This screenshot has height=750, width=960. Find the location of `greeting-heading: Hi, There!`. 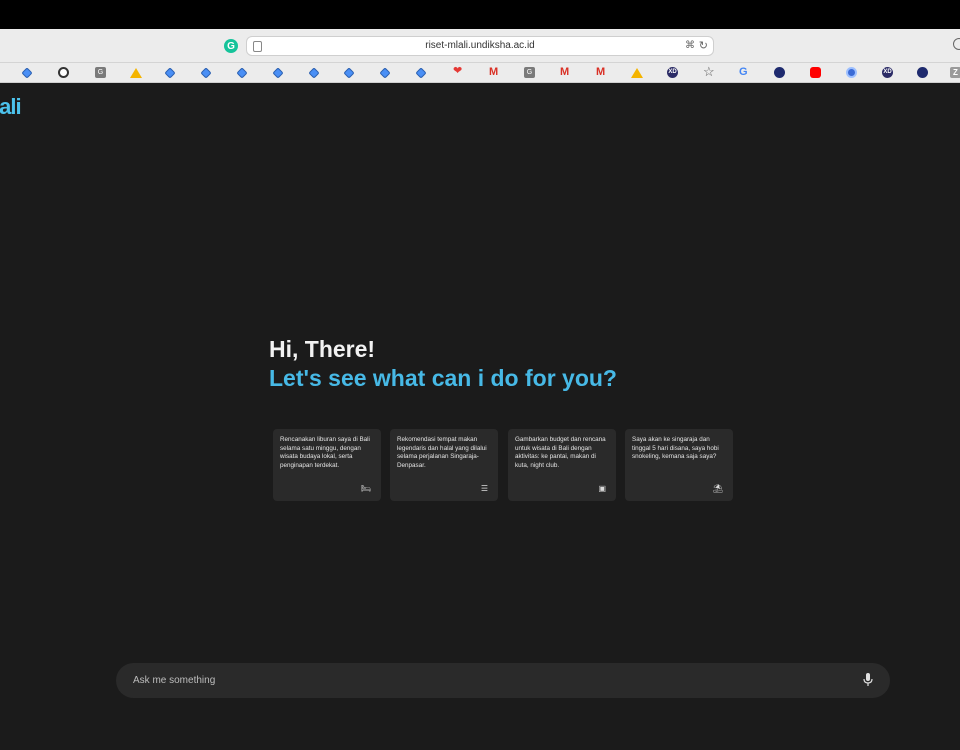

greeting-heading: Hi, There! is located at coordinates (322, 349).